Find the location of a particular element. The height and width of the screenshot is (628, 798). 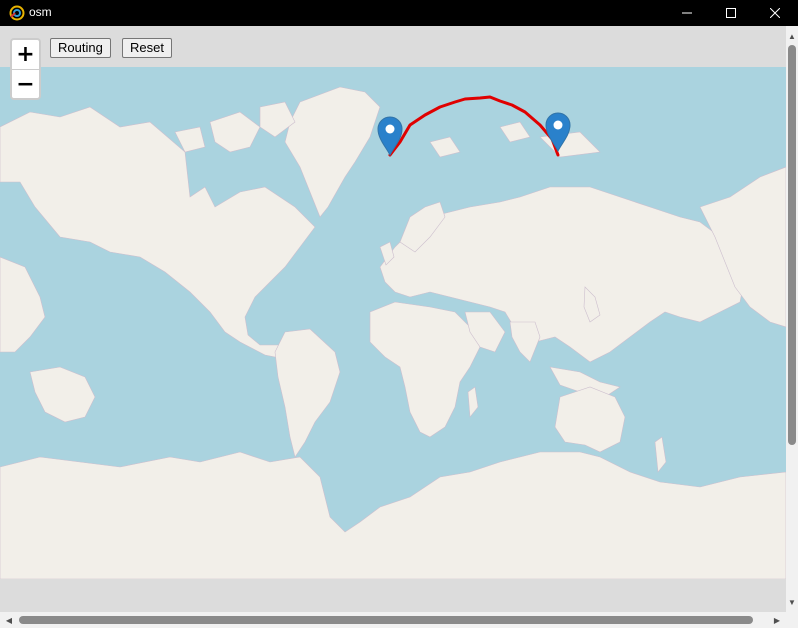

scroll-left-arrow-icon: ◀ is located at coordinates (9, 620).